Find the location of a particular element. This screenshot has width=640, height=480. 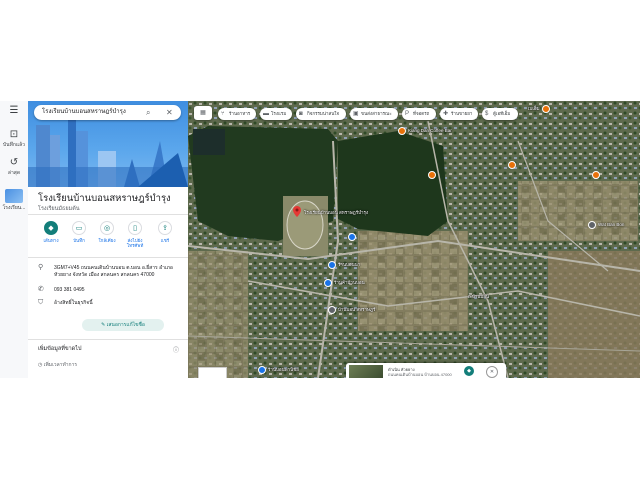

poi-shop-center: ร้านบอนนา is located at coordinates (344, 265).